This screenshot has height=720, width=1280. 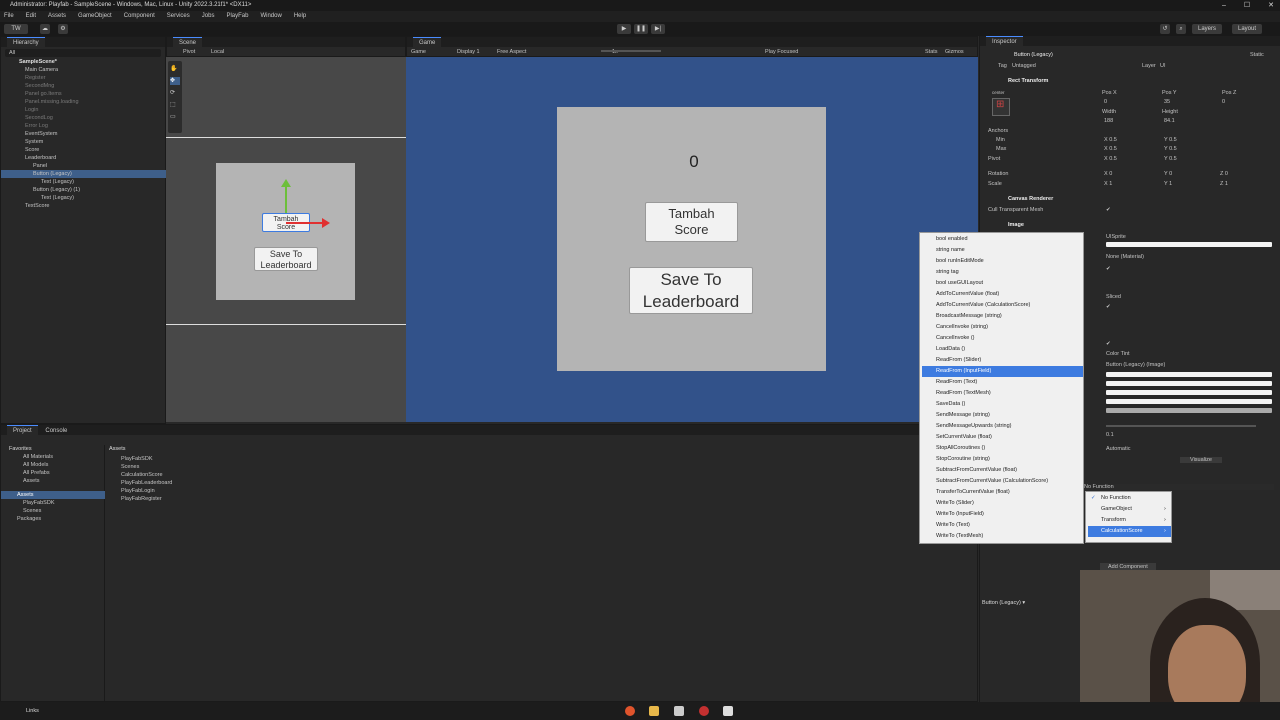 What do you see at coordinates (1189, 392) in the screenshot?
I see `pressed-color` at bounding box center [1189, 392].